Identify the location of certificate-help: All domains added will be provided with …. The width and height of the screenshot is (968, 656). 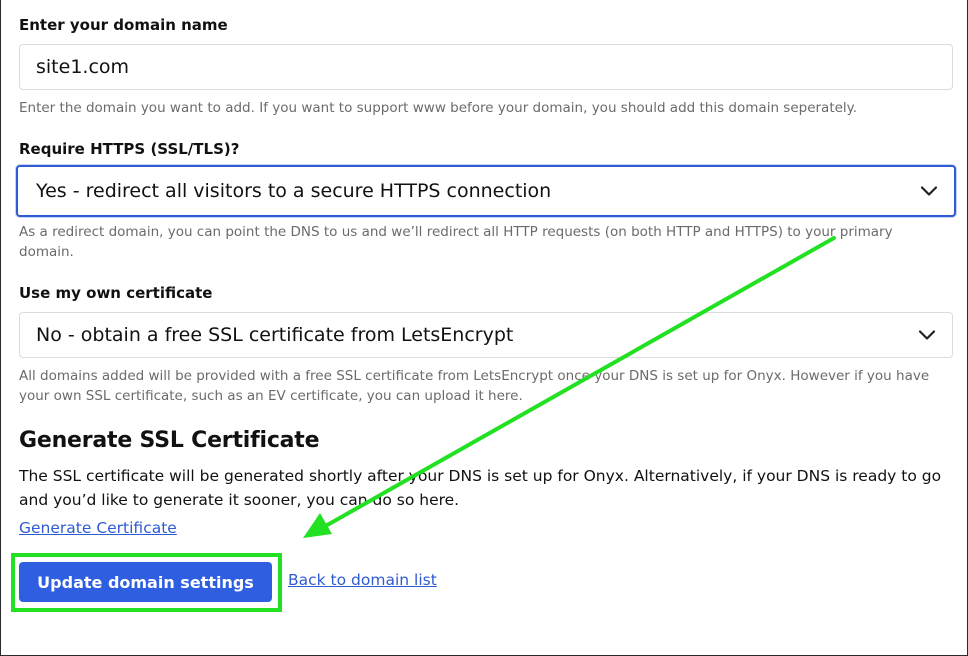
(474, 386).